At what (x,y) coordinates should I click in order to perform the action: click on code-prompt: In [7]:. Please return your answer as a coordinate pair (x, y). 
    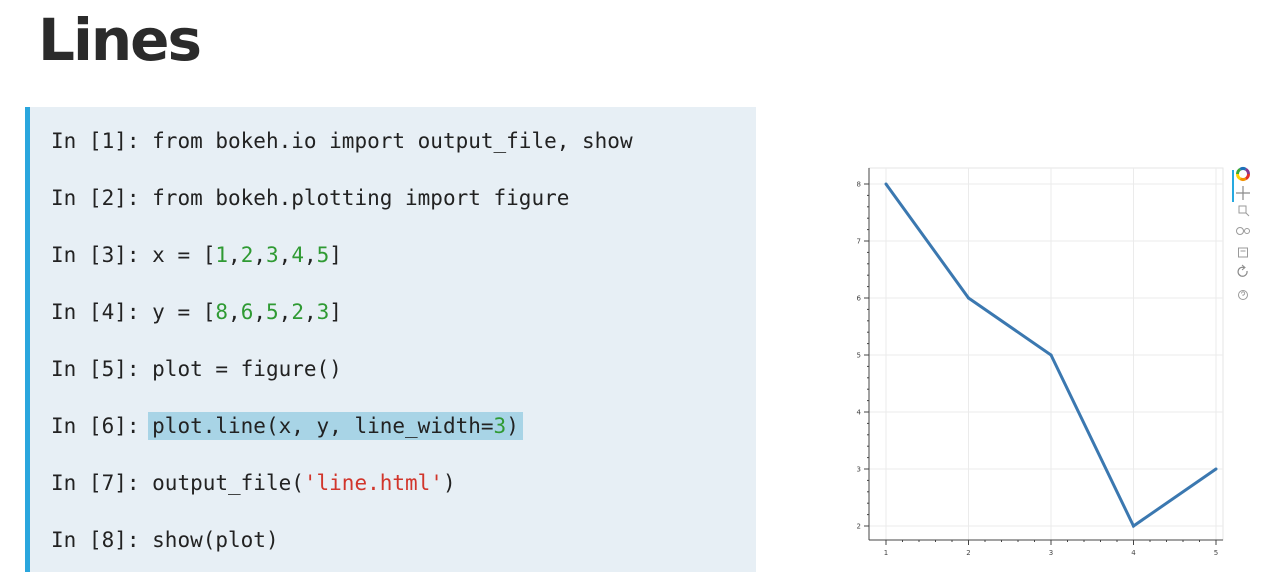
    Looking at the image, I should click on (102, 483).